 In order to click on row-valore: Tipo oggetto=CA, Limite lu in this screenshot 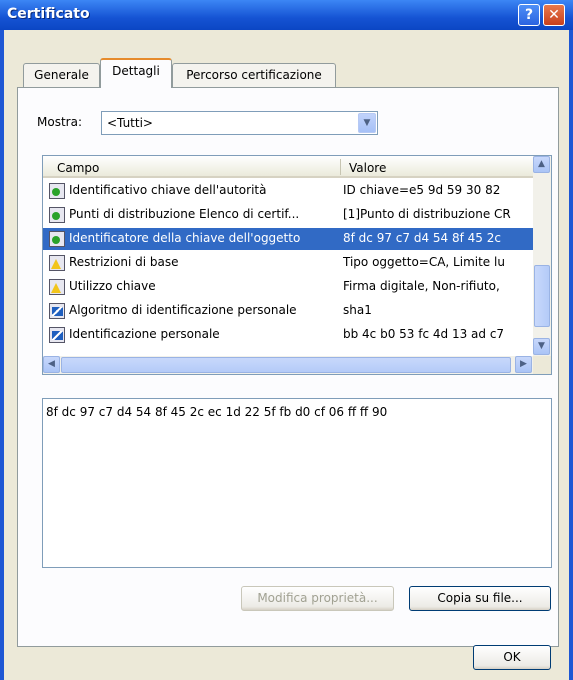, I will do `click(424, 262)`.